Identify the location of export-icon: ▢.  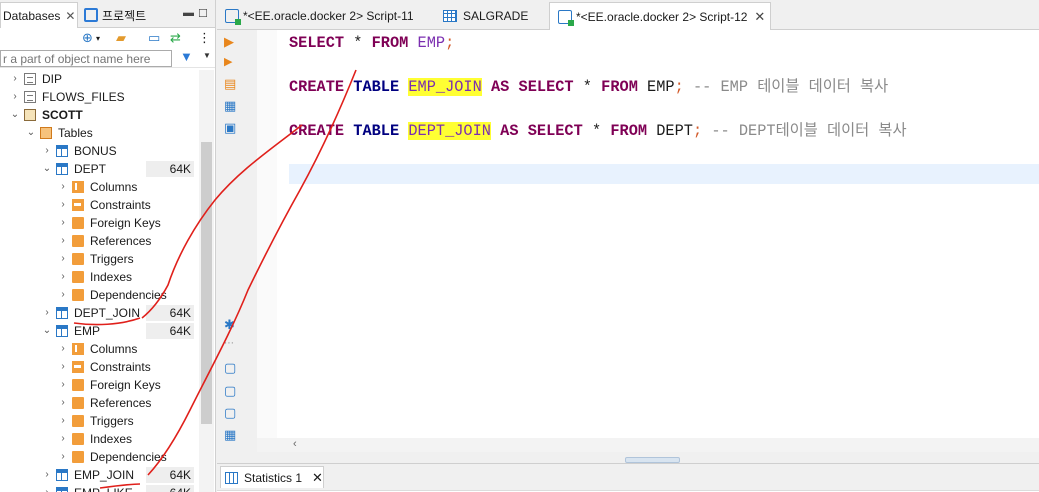
(230, 368).